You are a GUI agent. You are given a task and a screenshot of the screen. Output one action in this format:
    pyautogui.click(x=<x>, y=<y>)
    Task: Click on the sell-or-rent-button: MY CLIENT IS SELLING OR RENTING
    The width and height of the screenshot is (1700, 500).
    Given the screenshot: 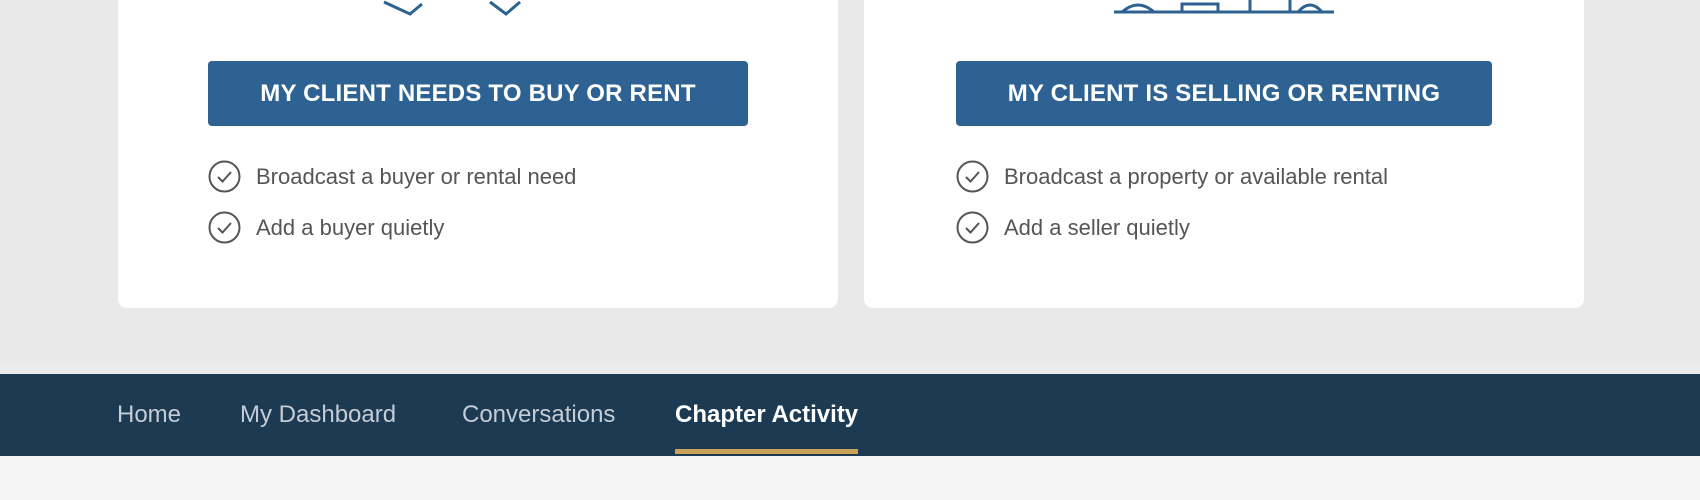 What is the action you would take?
    pyautogui.click(x=1224, y=93)
    